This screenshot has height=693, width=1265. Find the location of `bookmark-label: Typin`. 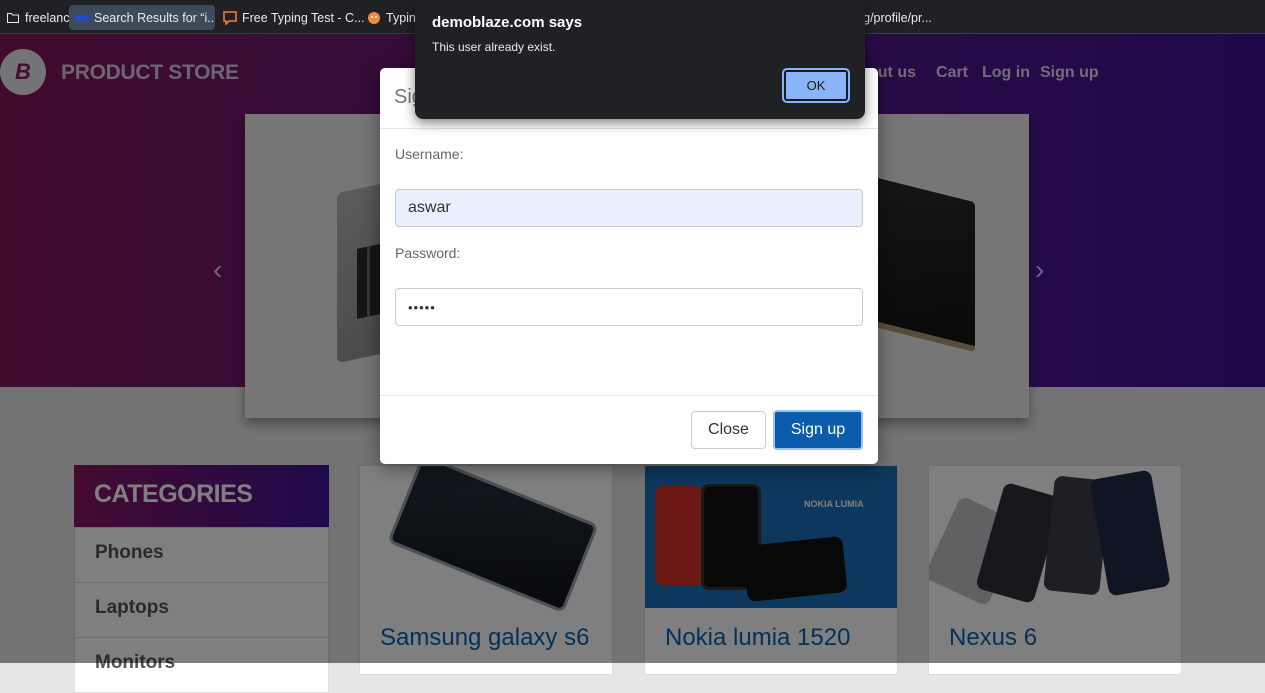

bookmark-label: Typin is located at coordinates (401, 17).